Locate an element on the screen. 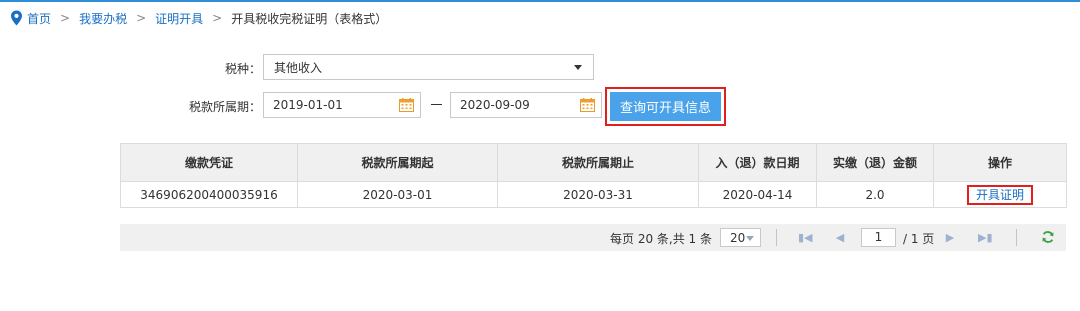 The width and height of the screenshot is (1080, 311). voucher-cell: 346906200400035916 is located at coordinates (209, 194).